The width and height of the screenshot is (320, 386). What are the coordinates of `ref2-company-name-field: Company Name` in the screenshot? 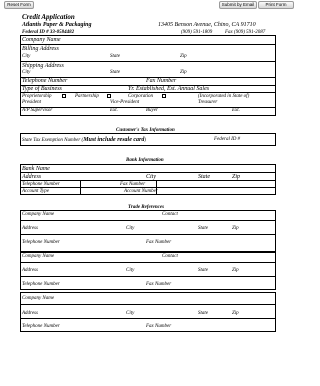 It's located at (38, 256).